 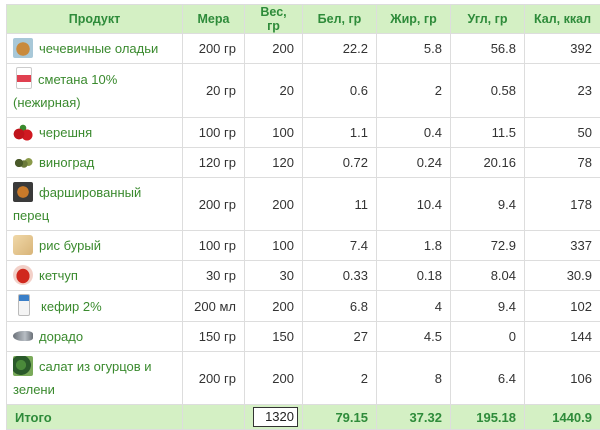 I want to click on product-link: виноград, so click(x=66, y=162).